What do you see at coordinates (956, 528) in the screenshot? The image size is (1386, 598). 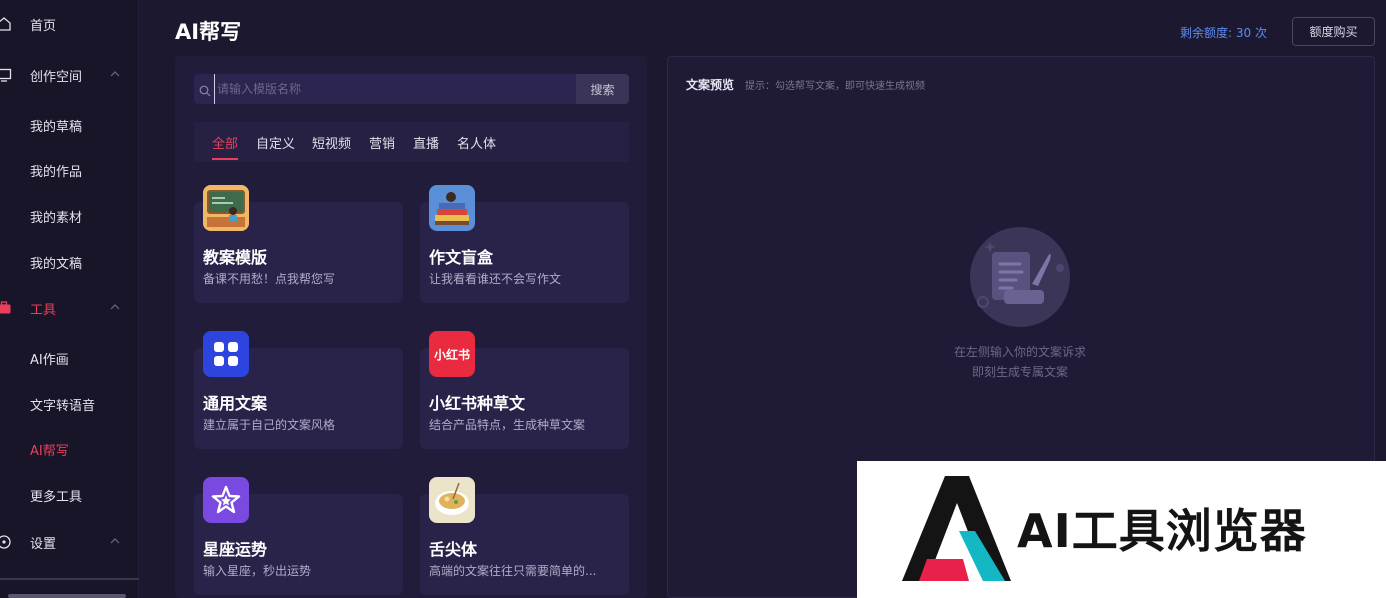 I see `watermark-logo-icon` at bounding box center [956, 528].